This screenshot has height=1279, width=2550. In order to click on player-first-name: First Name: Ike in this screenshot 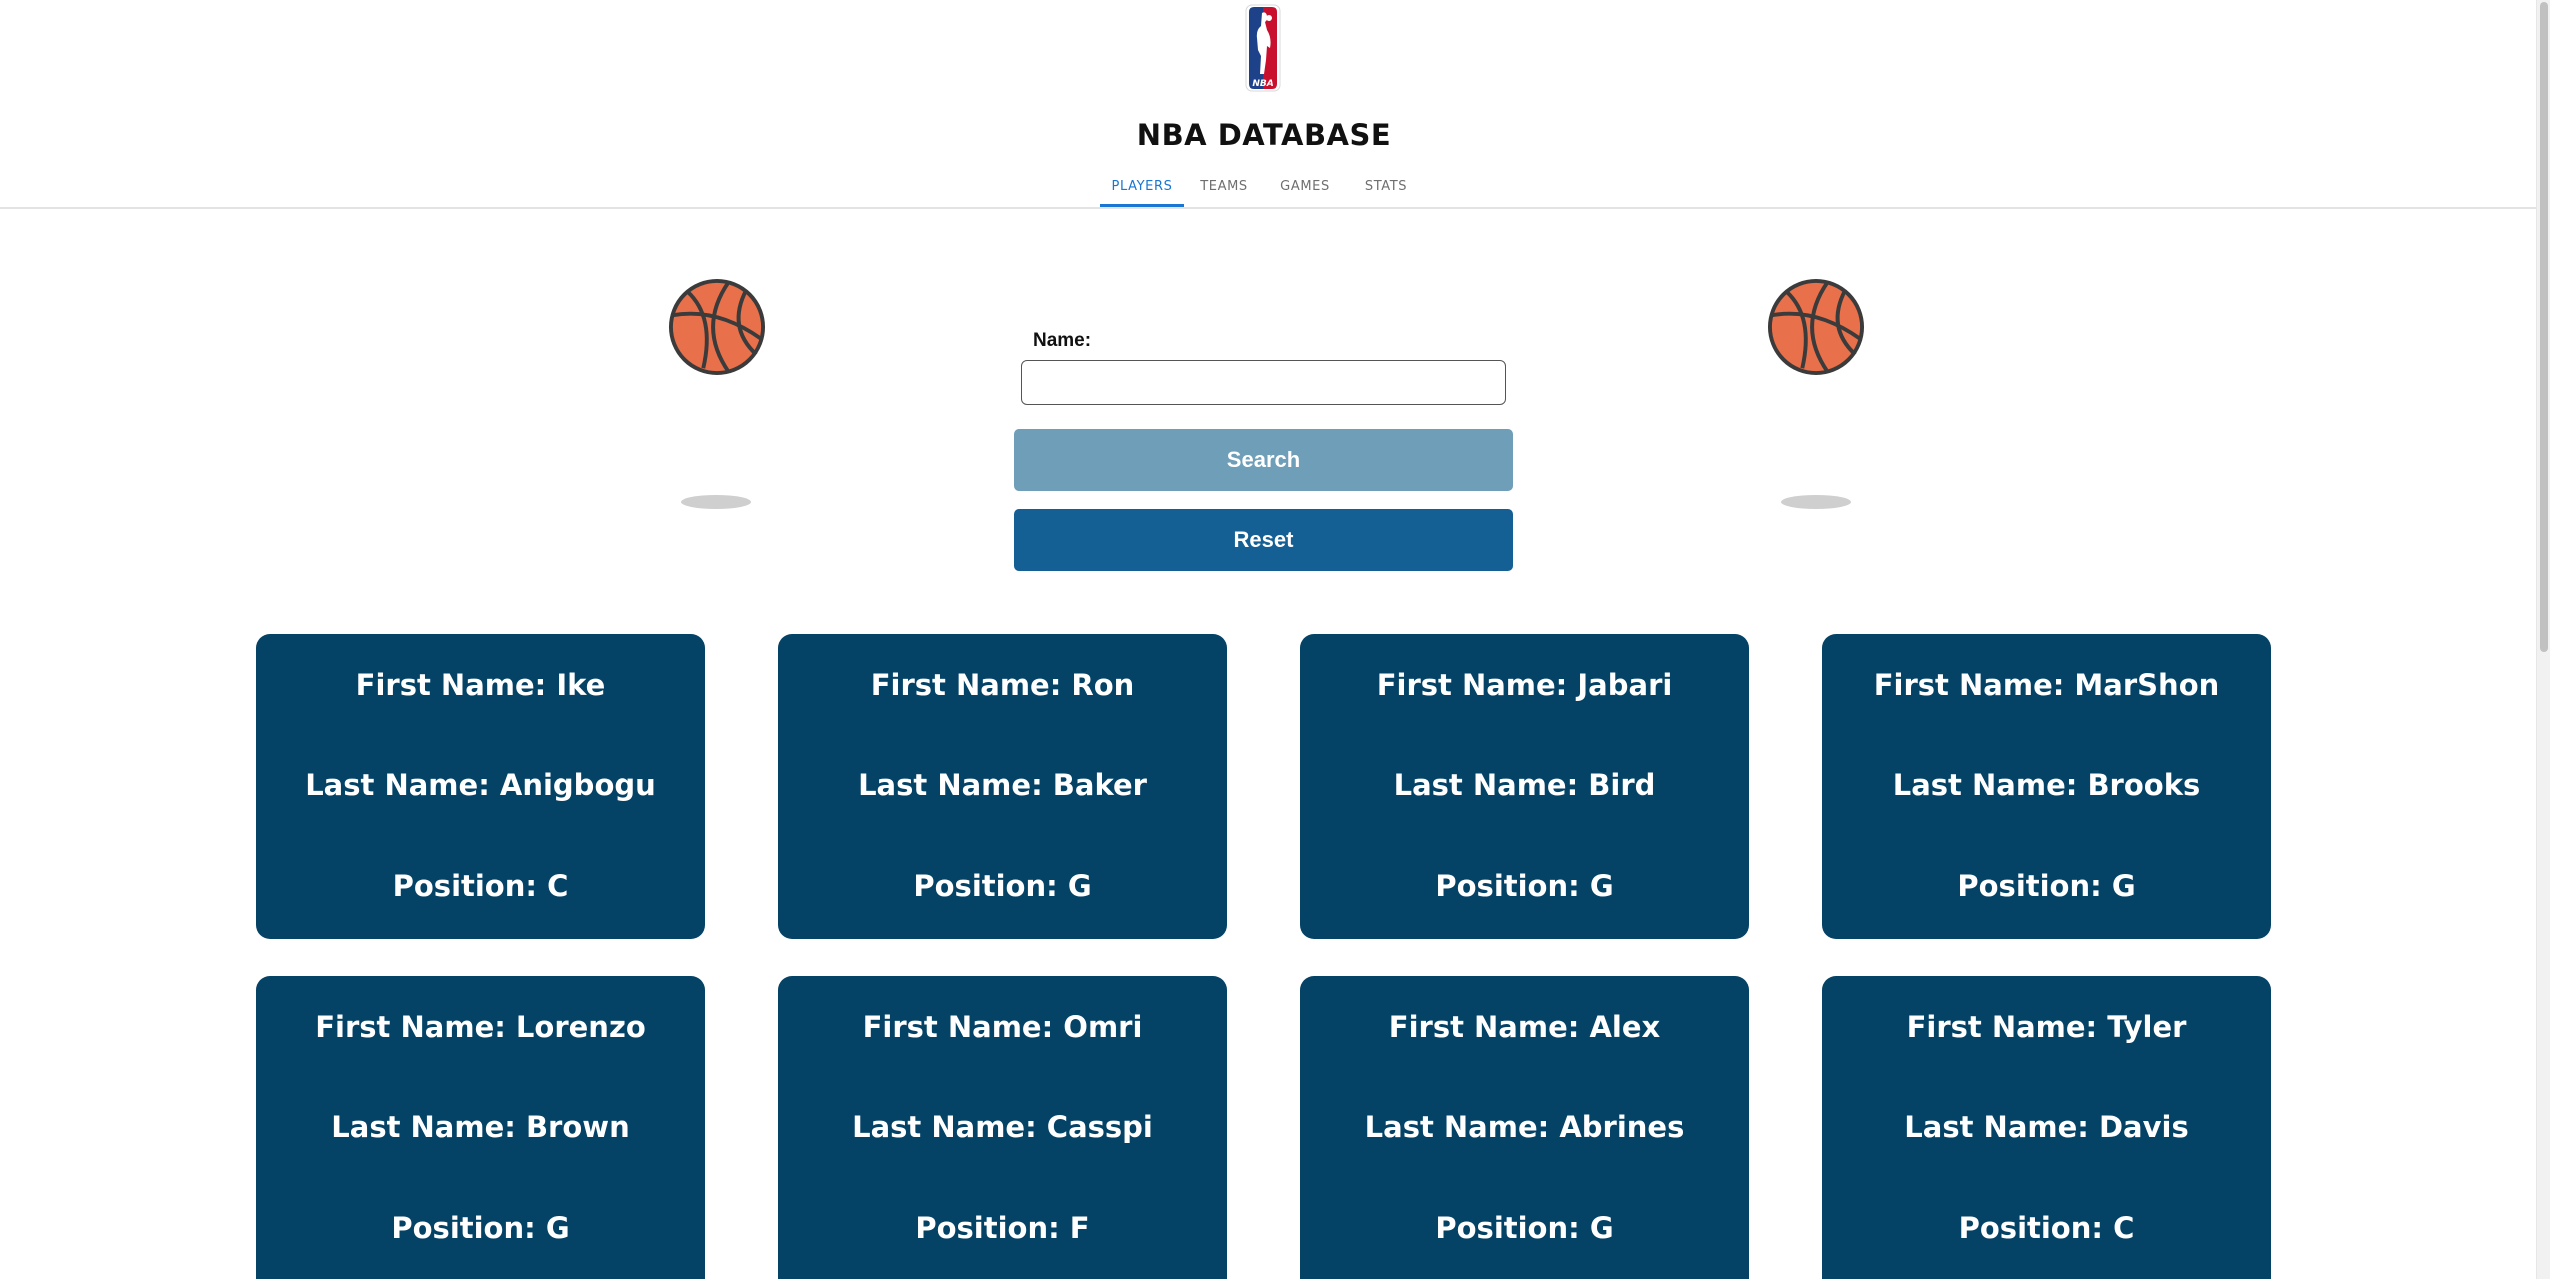, I will do `click(480, 685)`.